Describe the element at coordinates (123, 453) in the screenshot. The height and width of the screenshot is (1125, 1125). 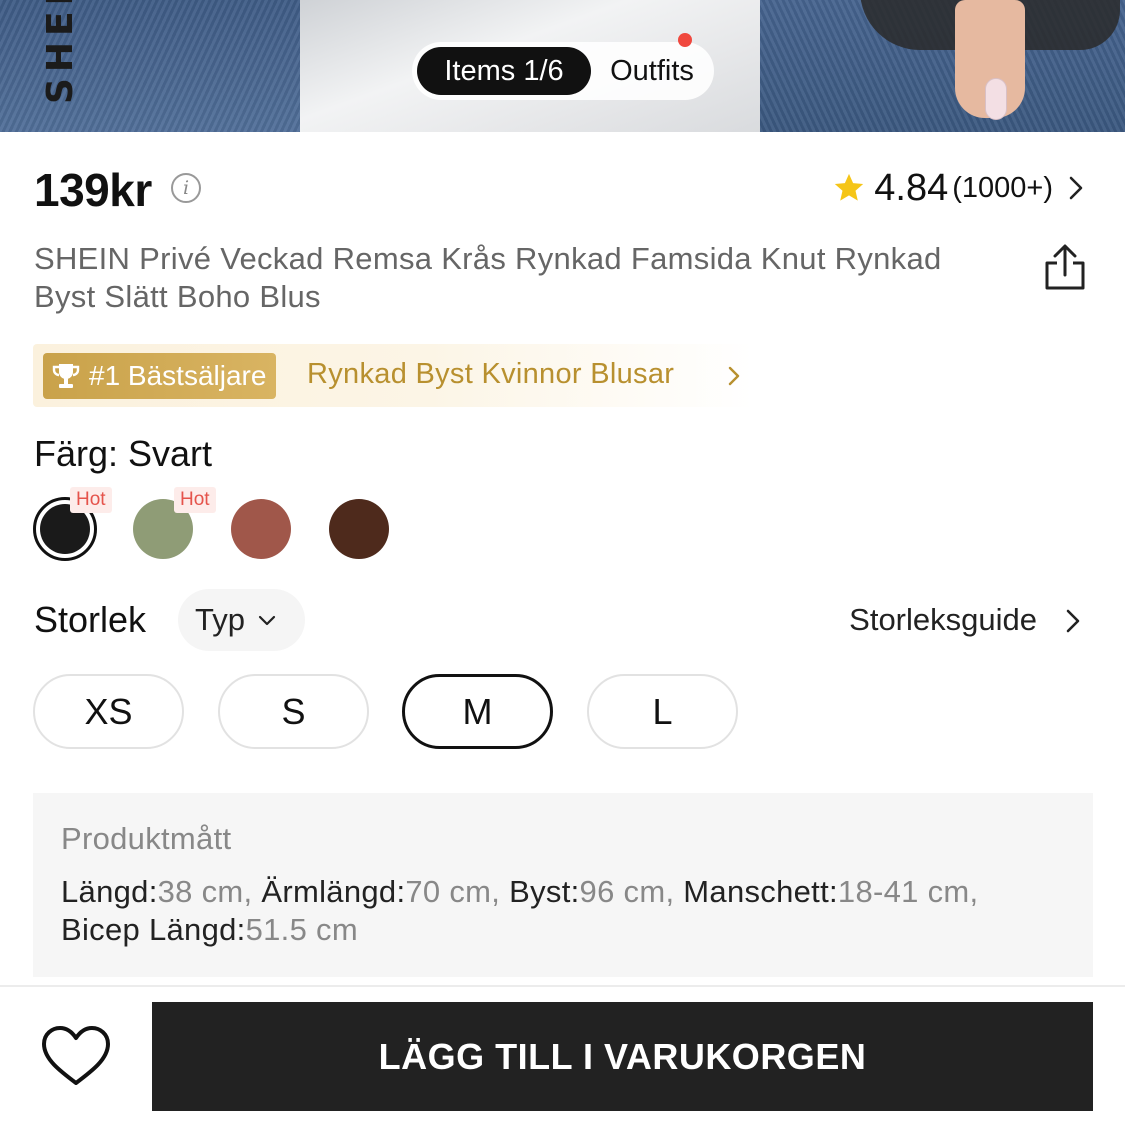
I see `color-label: Färg: Svart` at that location.